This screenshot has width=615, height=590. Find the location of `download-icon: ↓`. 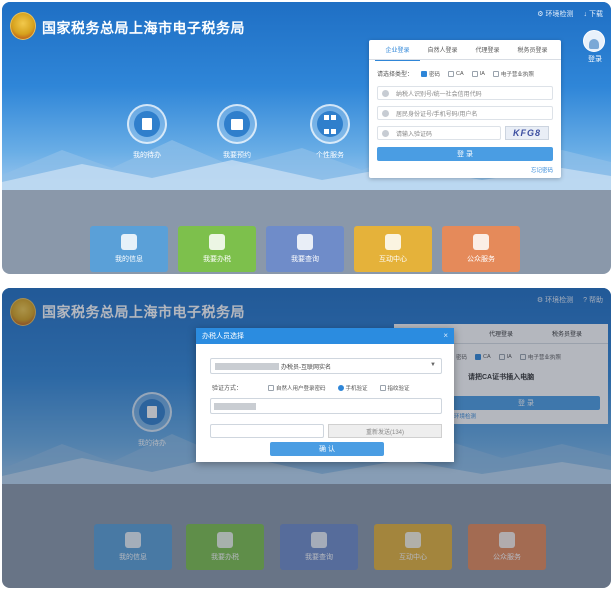

download-icon: ↓ is located at coordinates (585, 14).